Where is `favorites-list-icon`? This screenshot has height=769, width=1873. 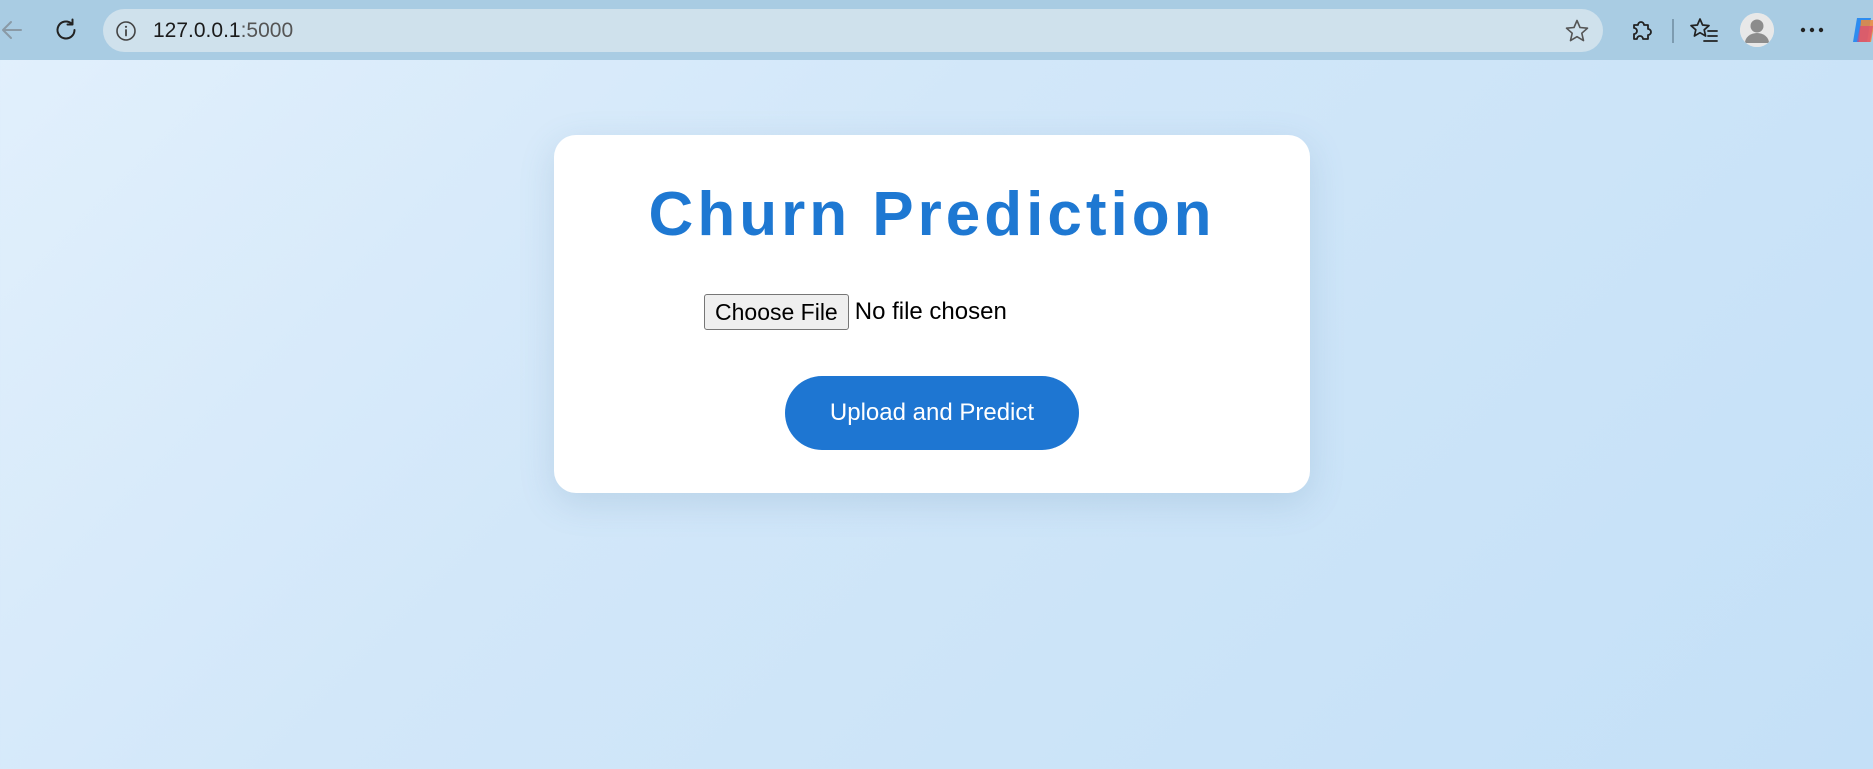 favorites-list-icon is located at coordinates (1704, 30).